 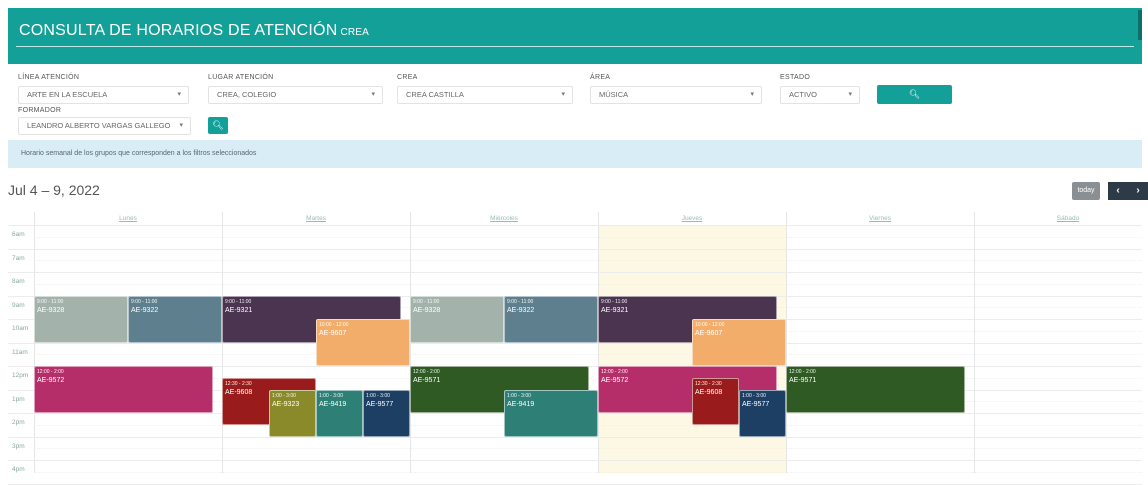 What do you see at coordinates (241, 77) in the screenshot?
I see `lugar-label: LUGAR ATENCIÓN` at bounding box center [241, 77].